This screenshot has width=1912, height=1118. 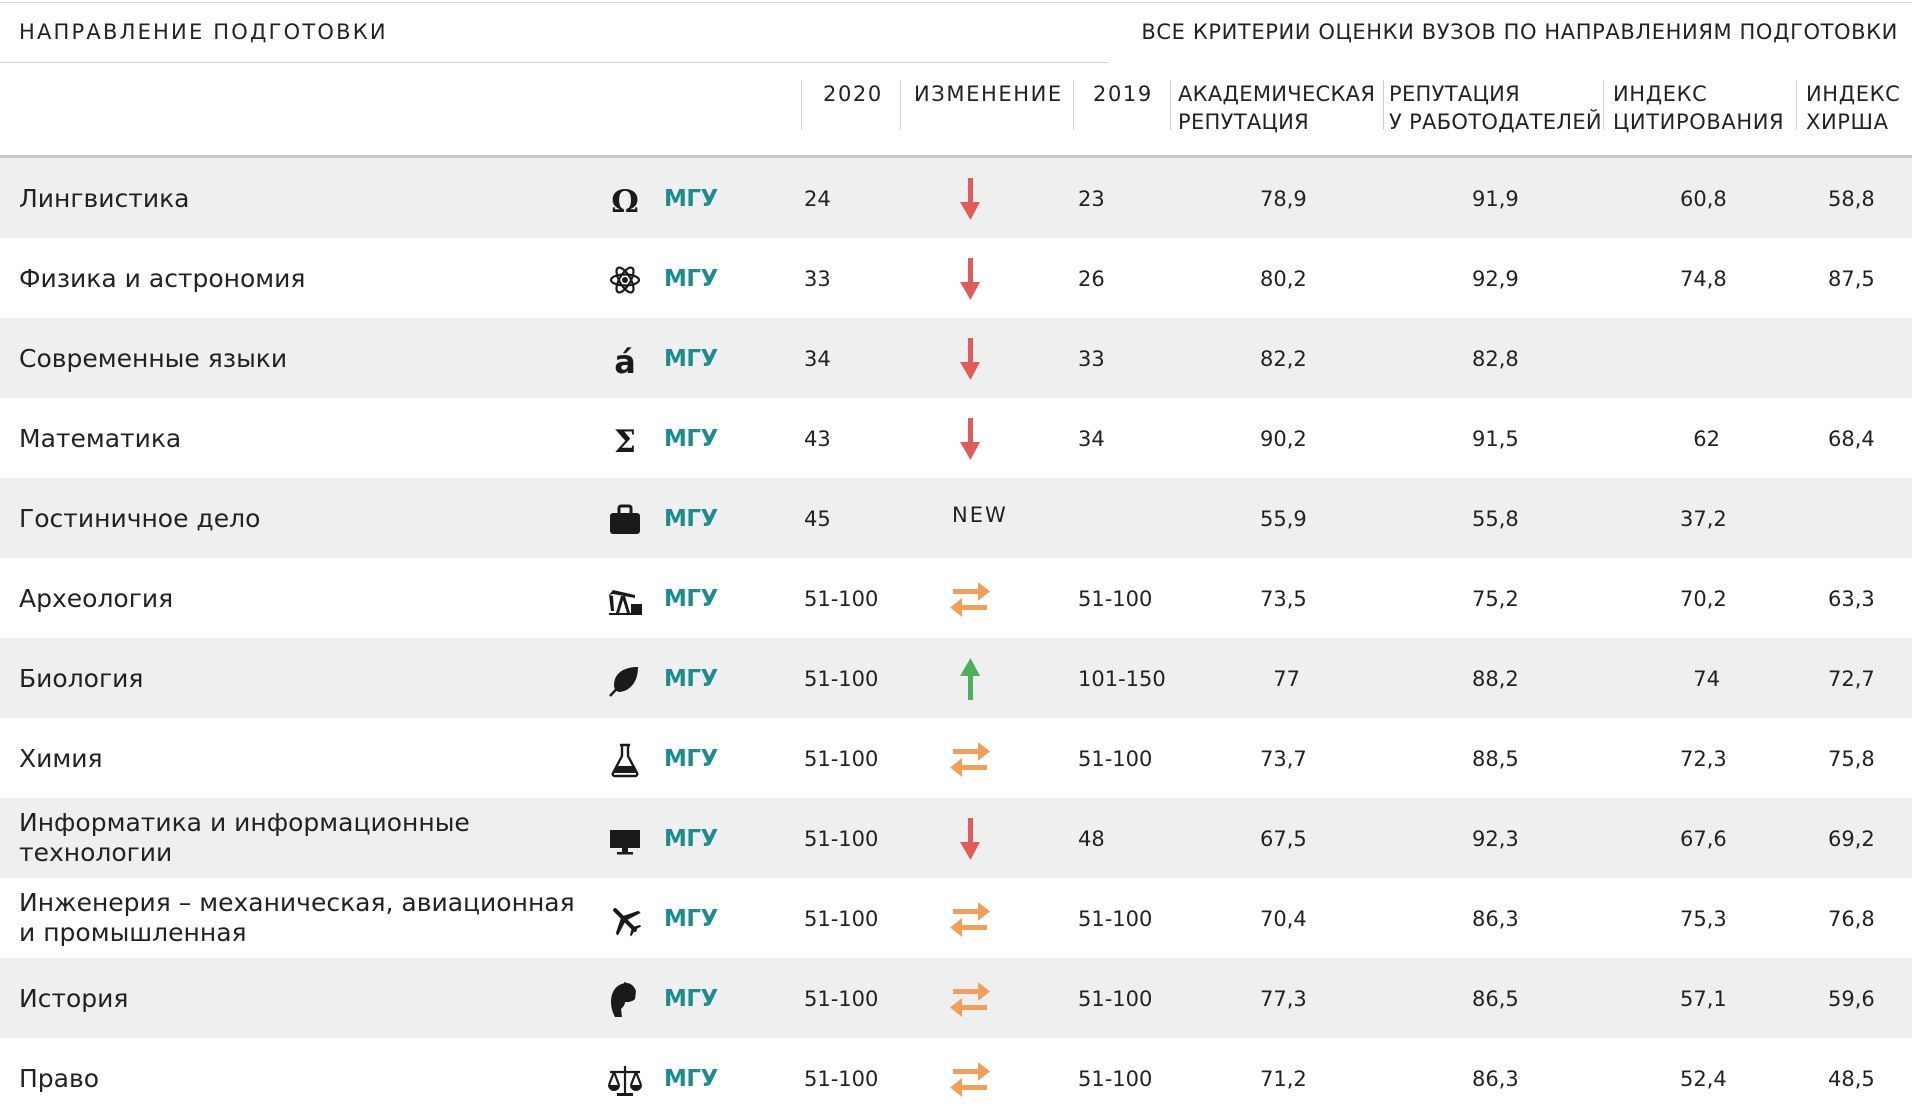 I want to click on column-header-2020: 2020, so click(x=853, y=94).